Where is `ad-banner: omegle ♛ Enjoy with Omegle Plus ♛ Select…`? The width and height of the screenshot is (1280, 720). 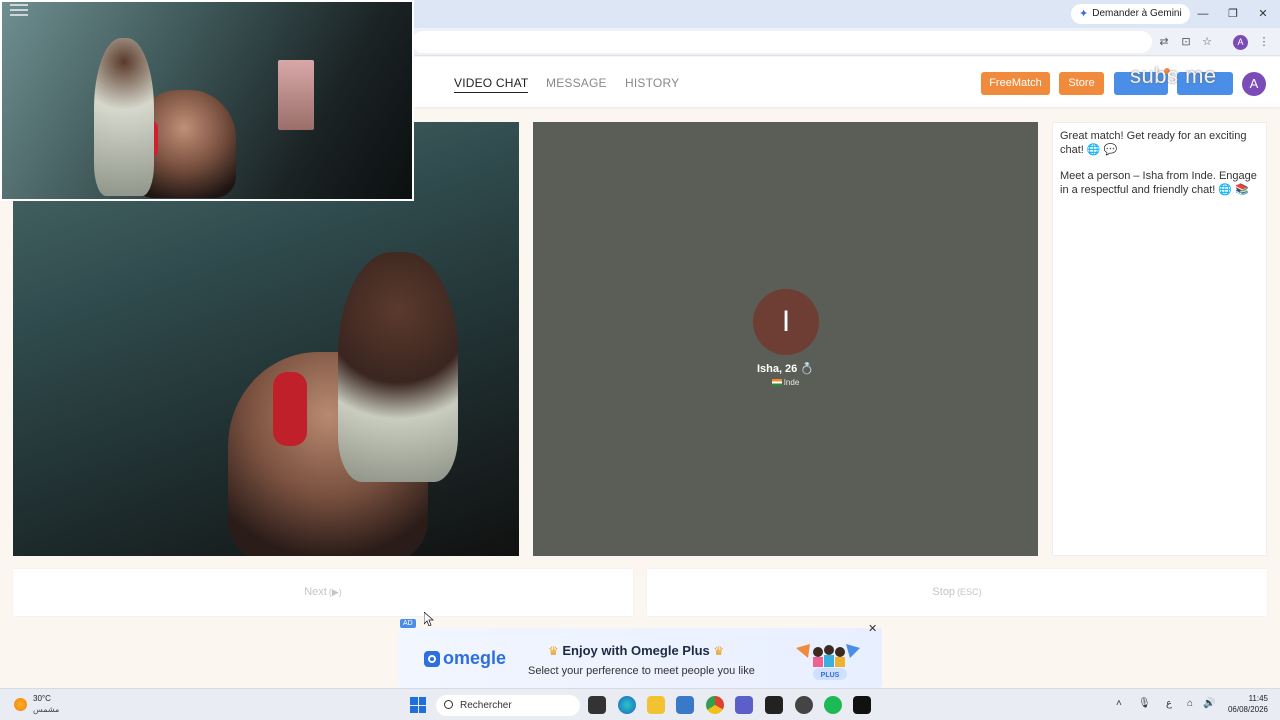 ad-banner: omegle ♛ Enjoy with Omegle Plus ♛ Select… is located at coordinates (640, 658).